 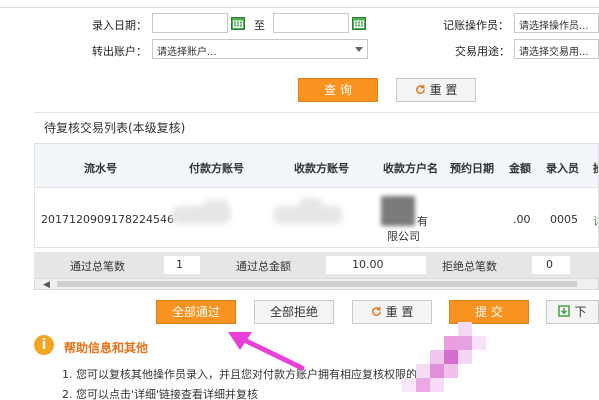 What do you see at coordinates (294, 312) in the screenshot?
I see `reject-all-button: 全部拒绝` at bounding box center [294, 312].